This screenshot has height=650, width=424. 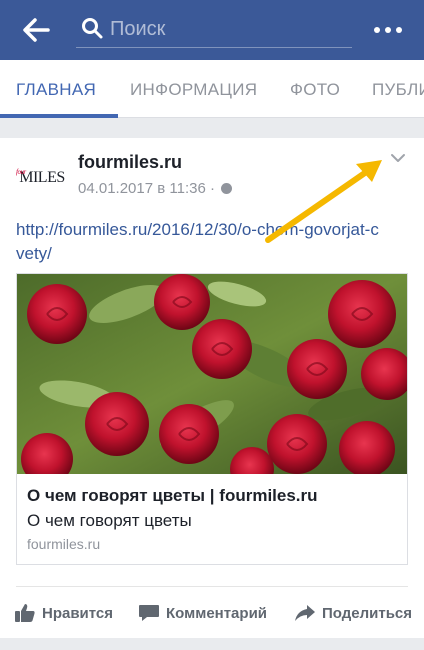 I want to click on bottom-divider, so click(x=212, y=644).